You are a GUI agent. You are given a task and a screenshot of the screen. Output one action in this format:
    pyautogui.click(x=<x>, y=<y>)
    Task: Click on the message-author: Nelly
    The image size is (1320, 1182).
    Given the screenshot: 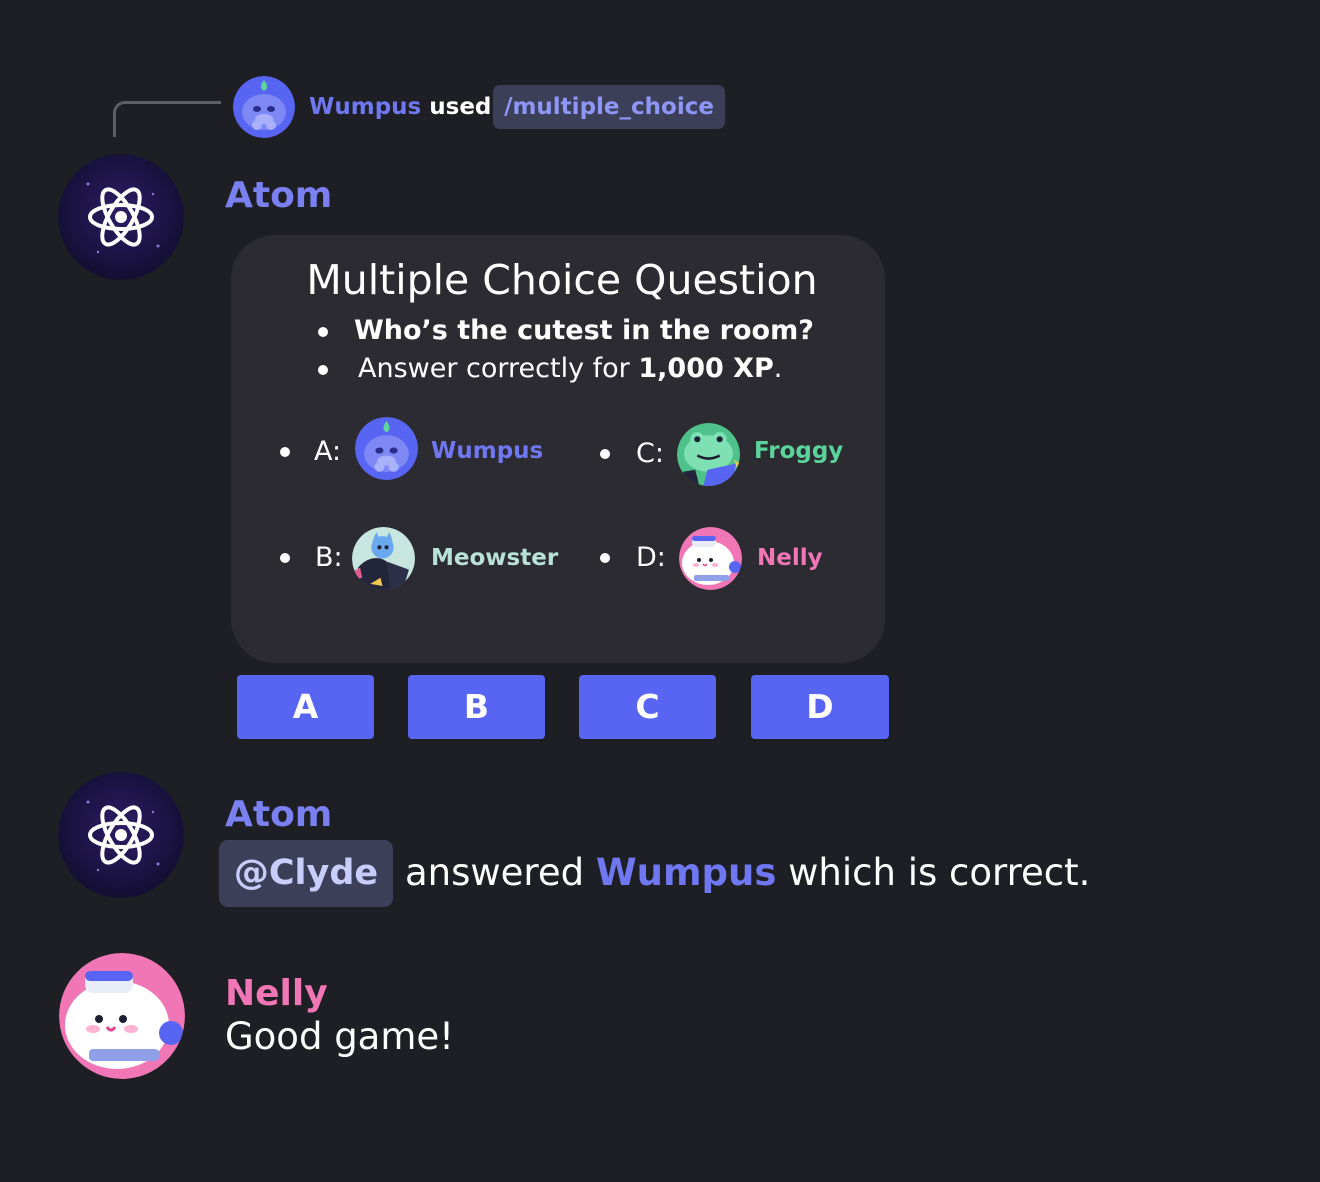 What is the action you would take?
    pyautogui.click(x=276, y=994)
    